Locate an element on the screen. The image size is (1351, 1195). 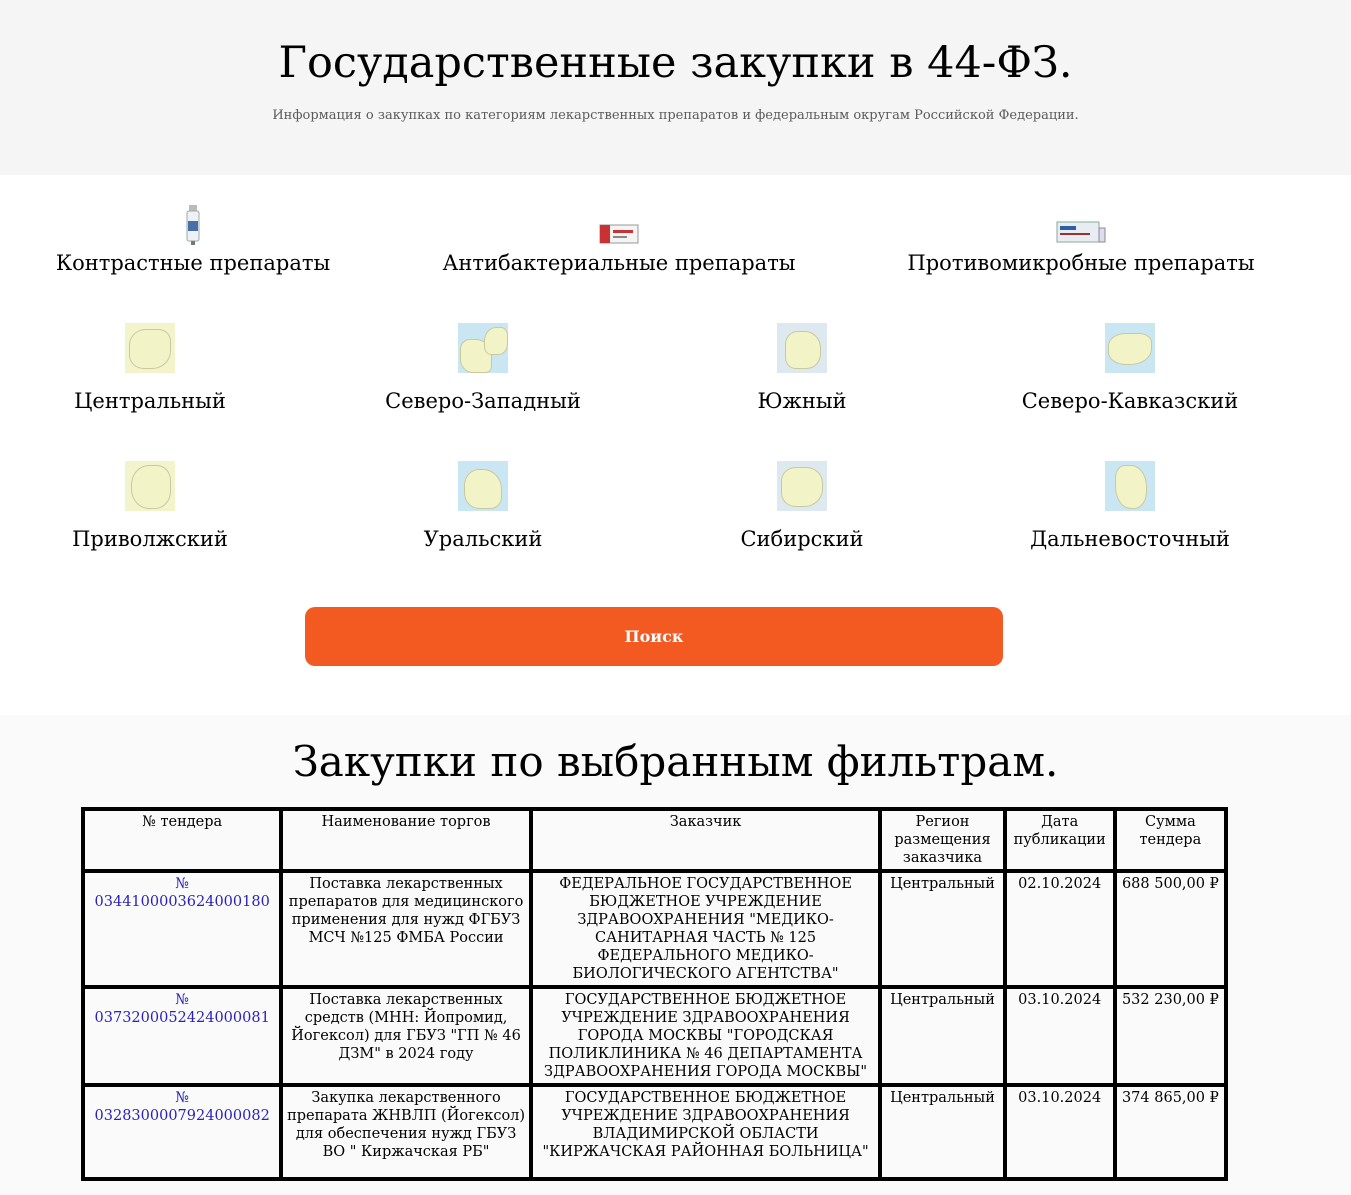
category-antimicrobial: Противомикробные препараты is located at coordinates (1081, 240).